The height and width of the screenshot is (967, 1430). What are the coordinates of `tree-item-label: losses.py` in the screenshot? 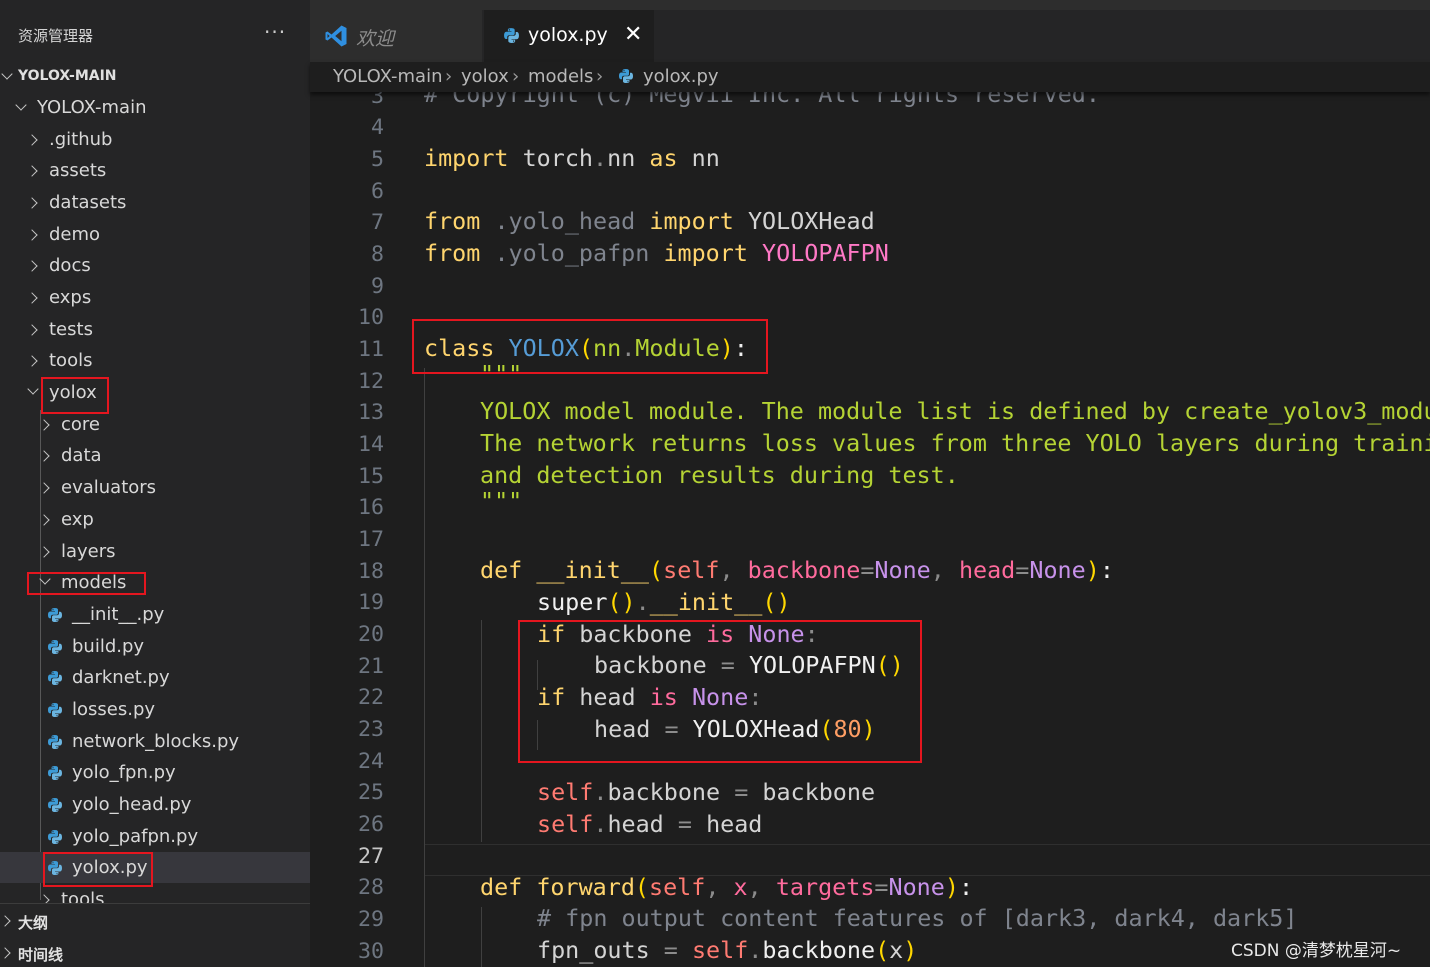 It's located at (114, 709).